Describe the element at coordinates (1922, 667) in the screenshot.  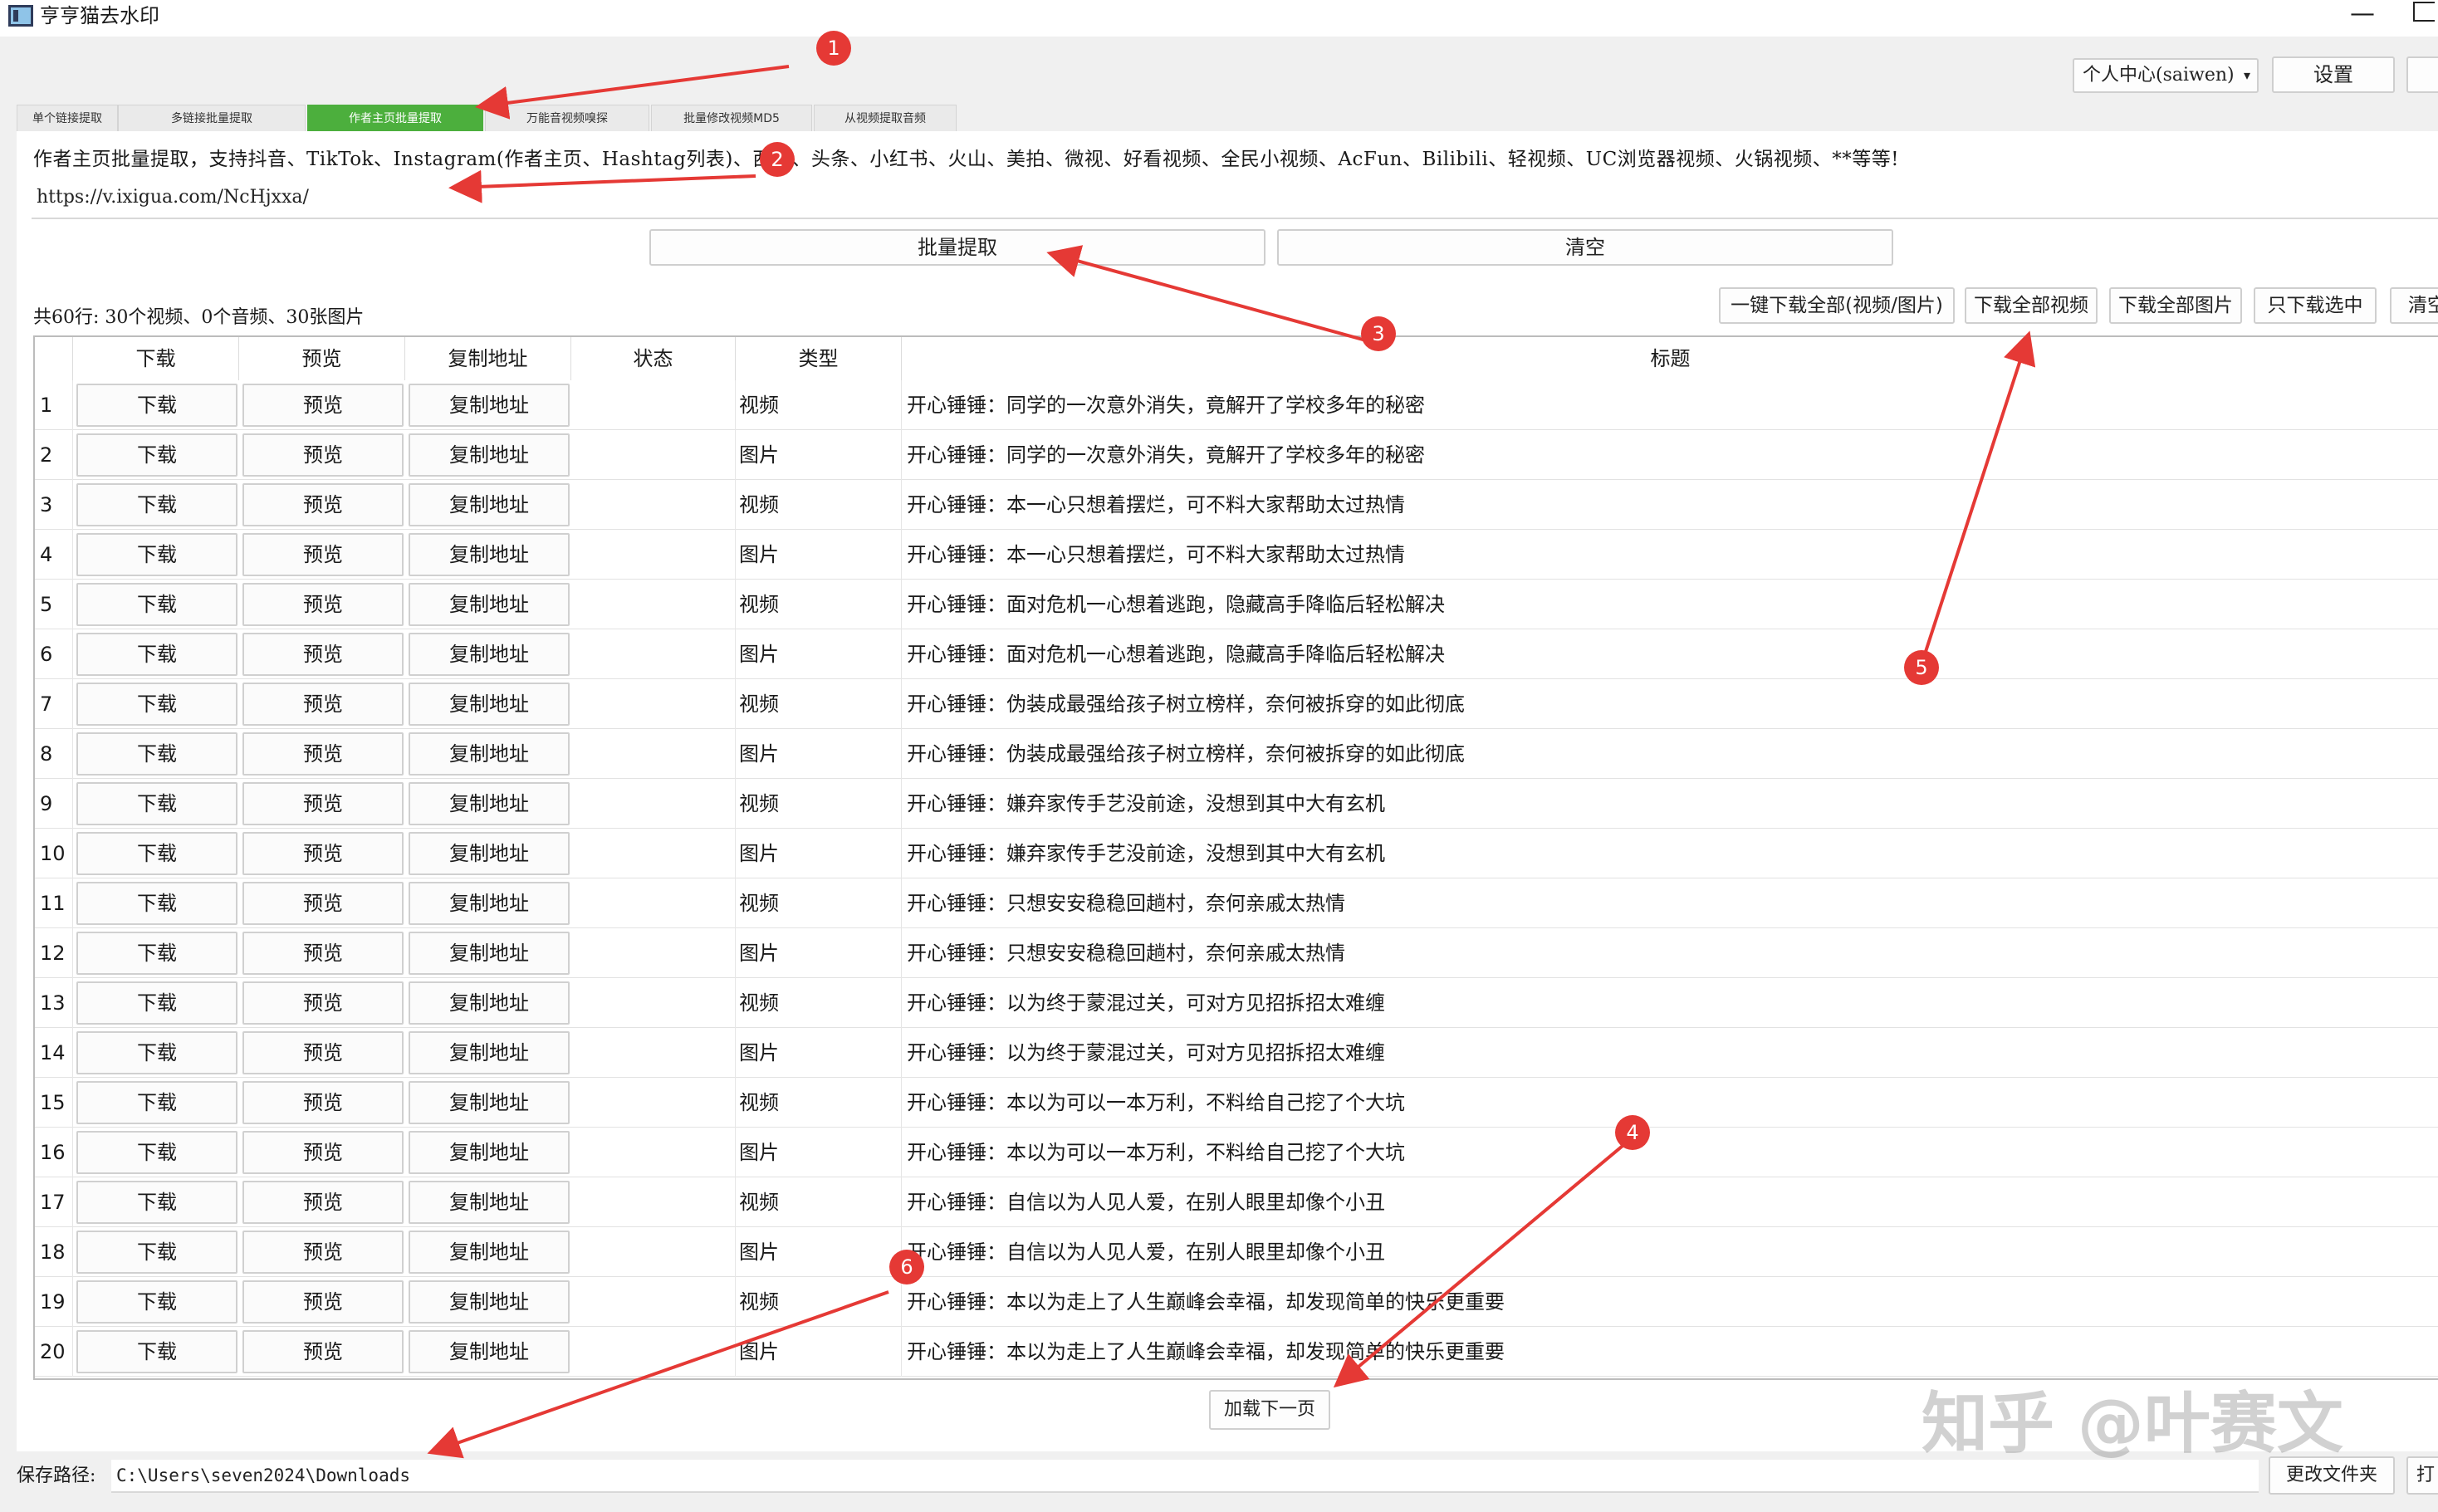
I see `annotation-marker-5: 5` at that location.